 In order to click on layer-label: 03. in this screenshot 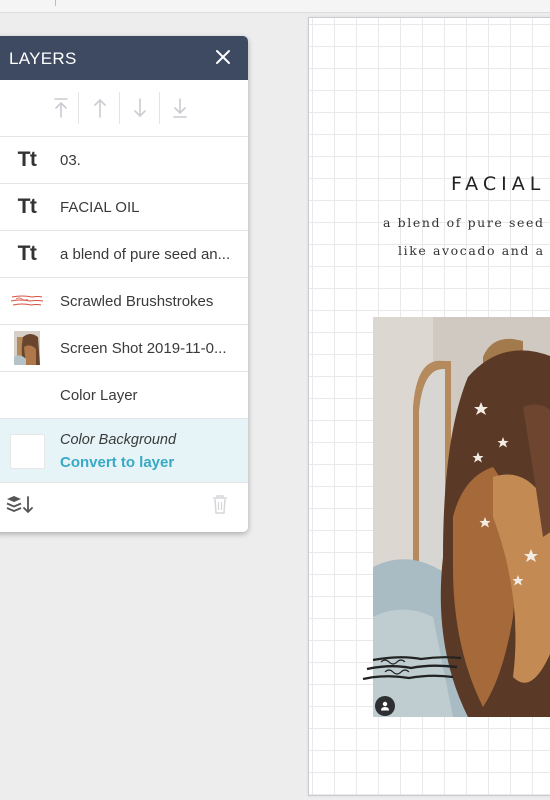, I will do `click(70, 160)`.